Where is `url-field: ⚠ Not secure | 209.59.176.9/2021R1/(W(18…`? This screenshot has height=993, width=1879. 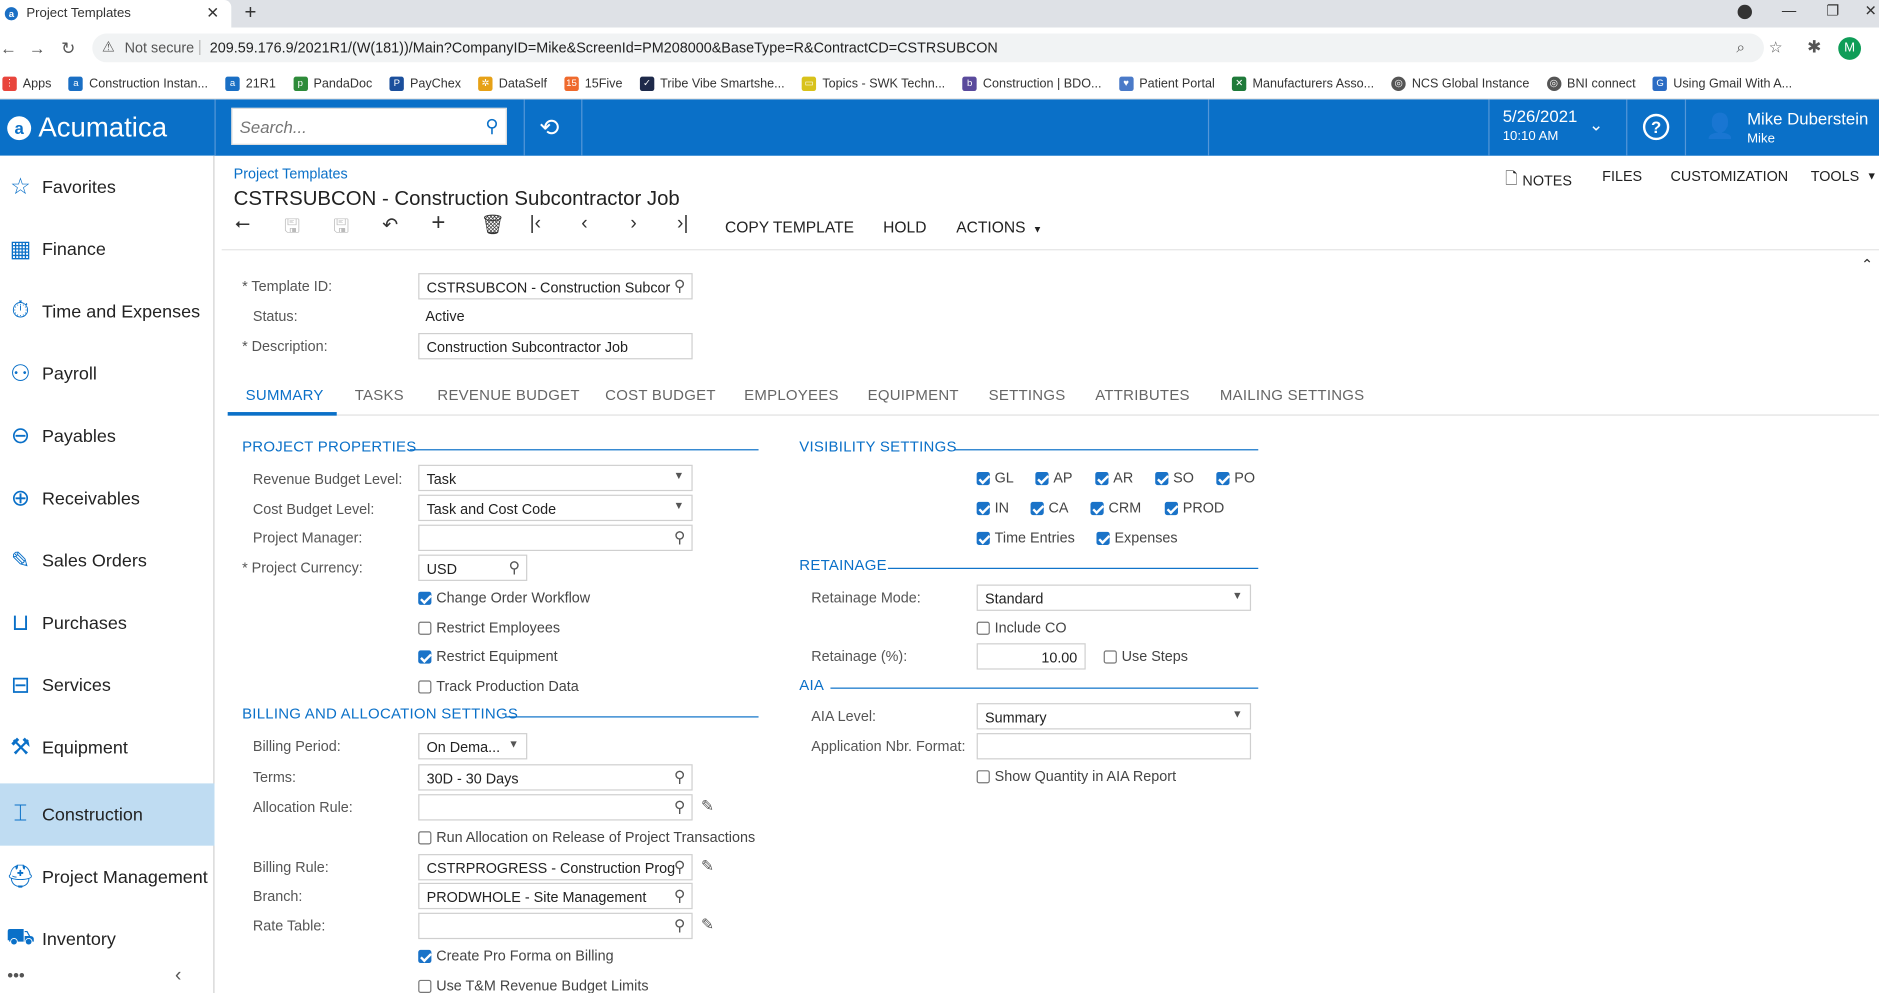 url-field: ⚠ Not secure | 209.59.176.9/2021R1/(W(18… is located at coordinates (937, 48).